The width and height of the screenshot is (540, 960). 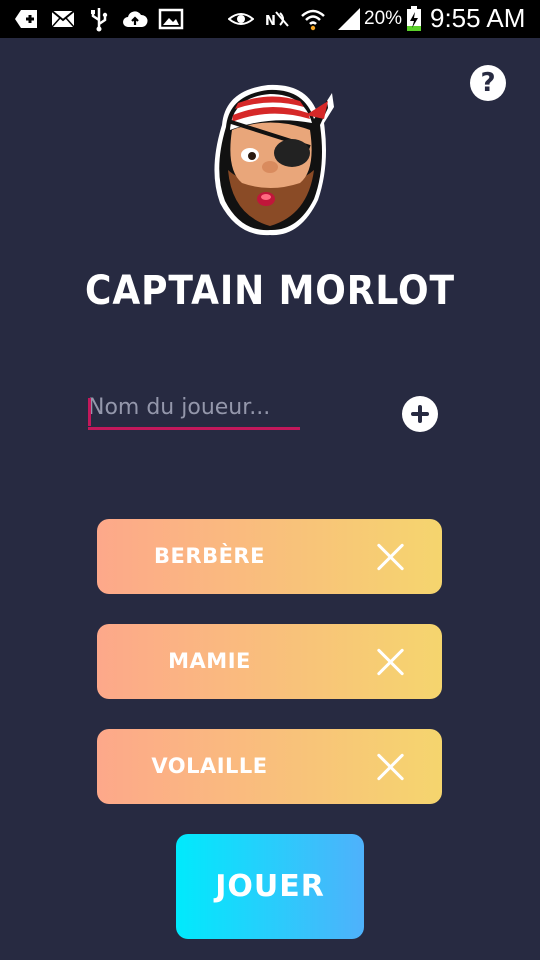 I want to click on text-caret, so click(x=89, y=412).